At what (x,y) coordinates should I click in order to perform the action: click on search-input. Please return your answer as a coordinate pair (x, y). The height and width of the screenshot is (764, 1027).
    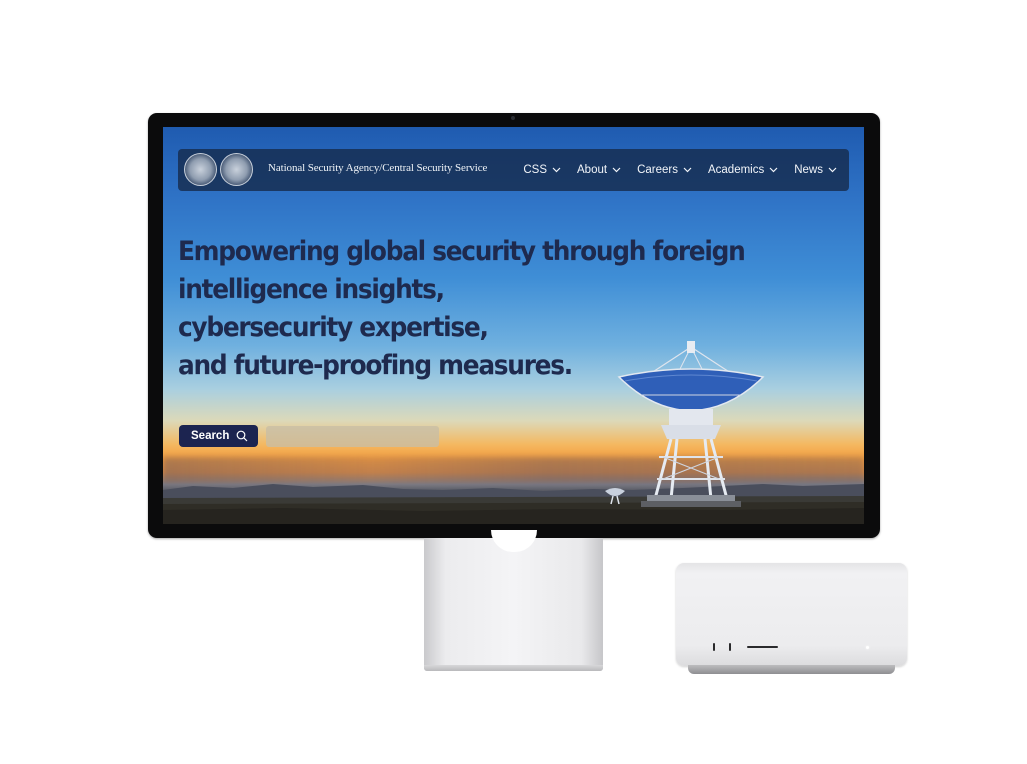
    Looking at the image, I should click on (352, 436).